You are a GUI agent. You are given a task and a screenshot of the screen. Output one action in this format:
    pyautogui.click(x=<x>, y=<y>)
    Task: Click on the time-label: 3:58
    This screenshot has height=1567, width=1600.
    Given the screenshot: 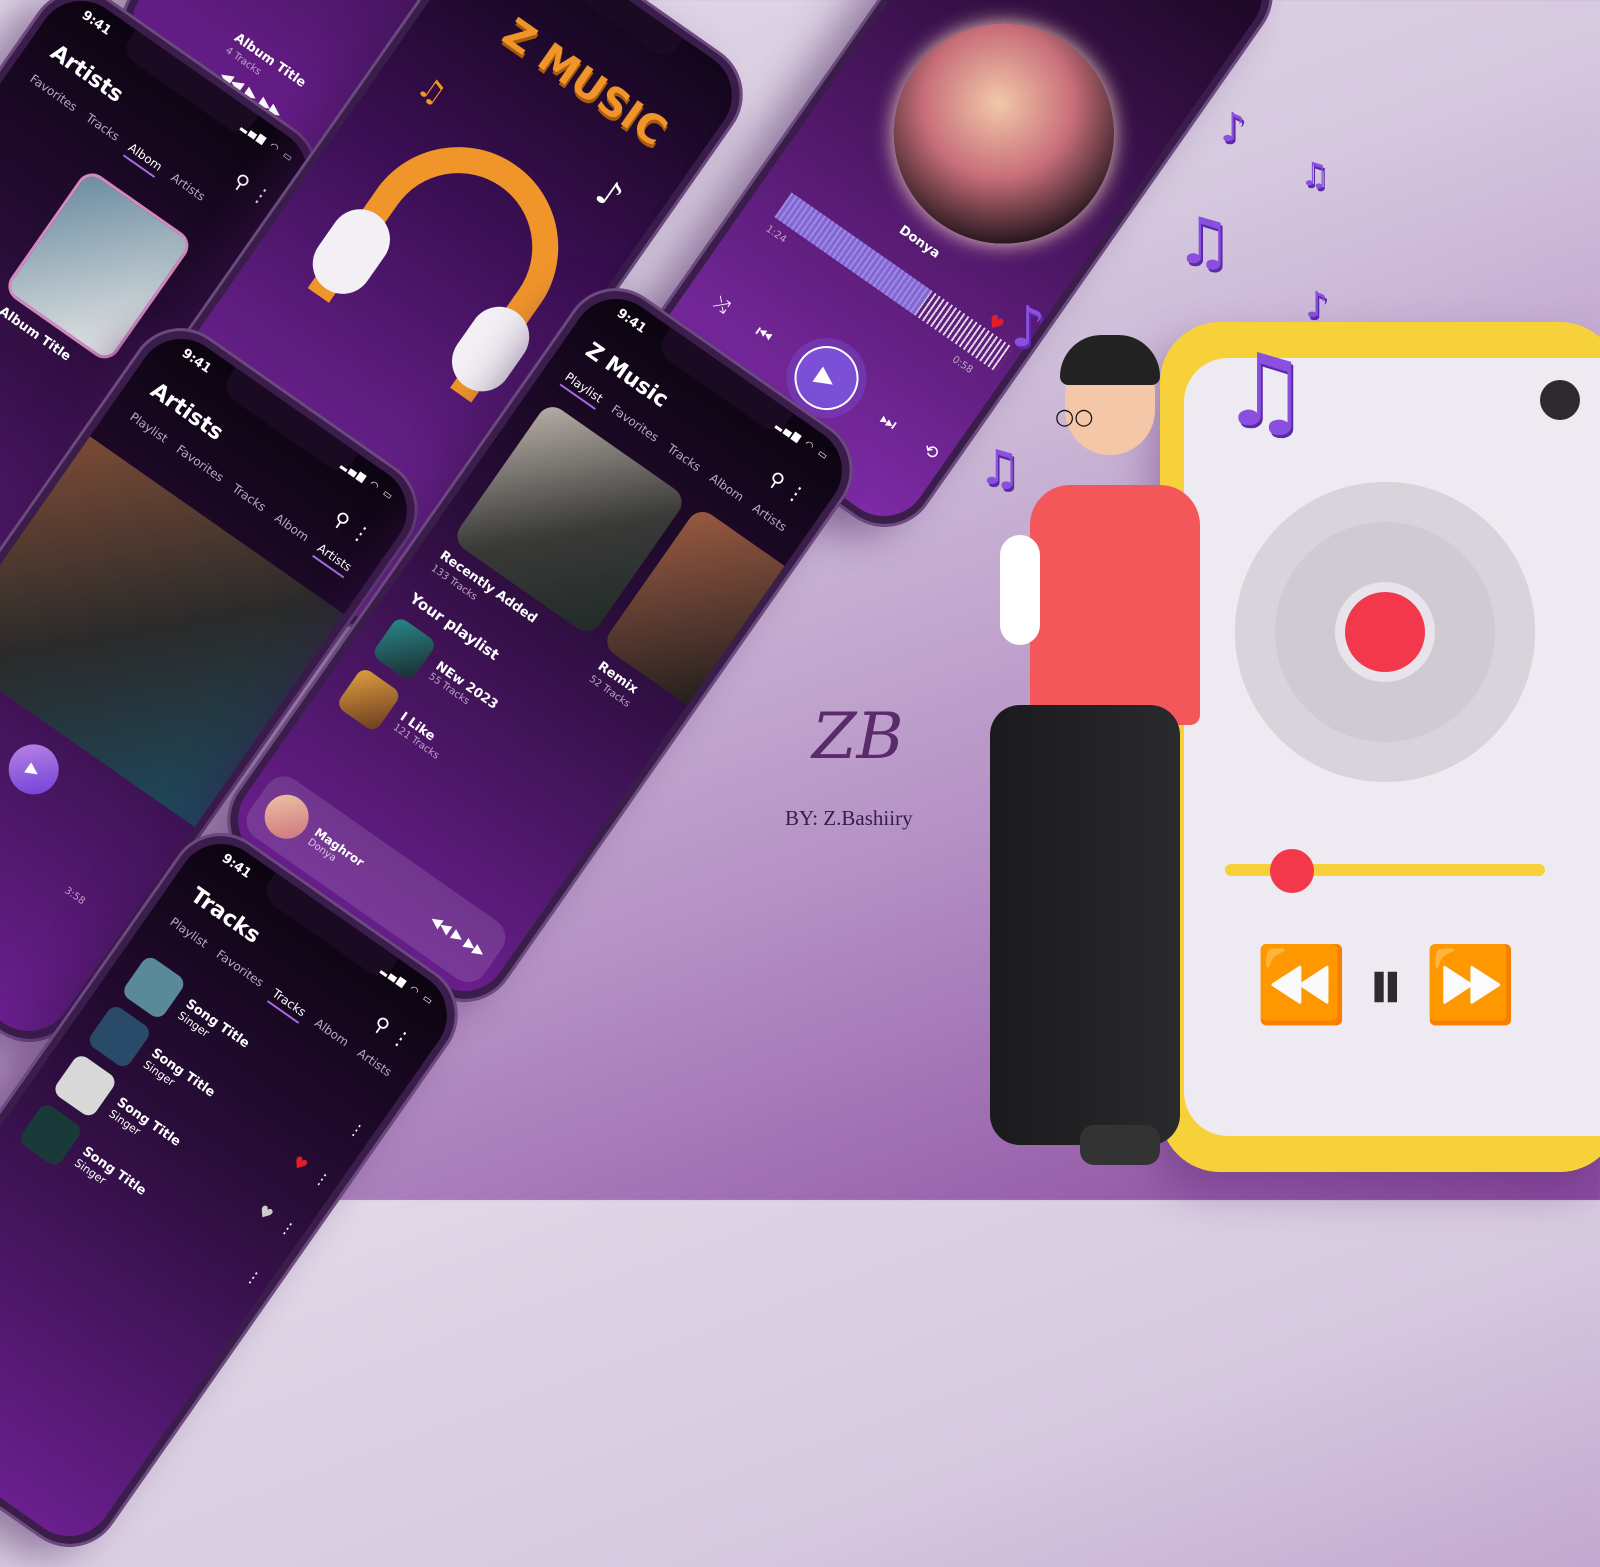 What is the action you would take?
    pyautogui.click(x=74, y=896)
    